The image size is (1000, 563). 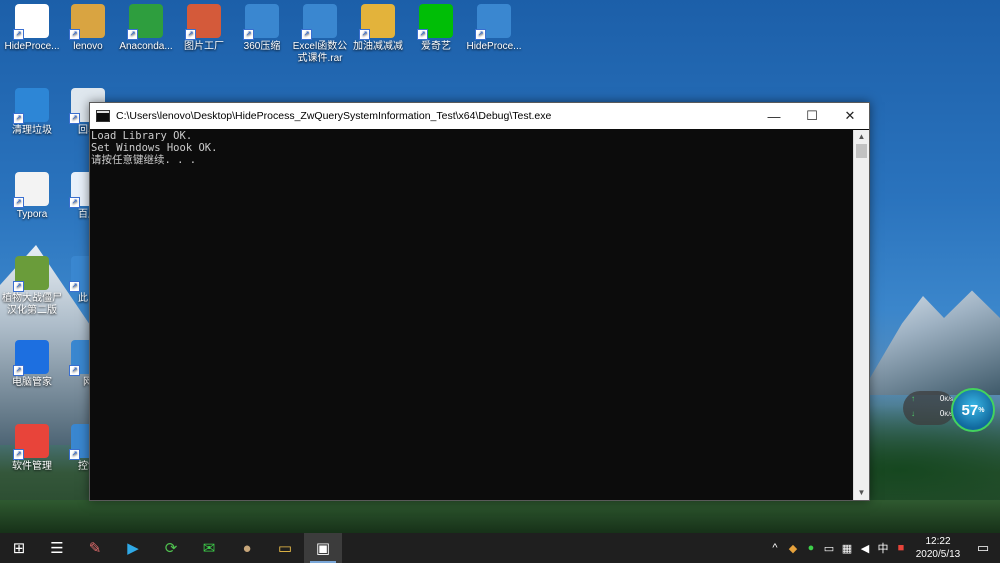 I want to click on desktop-icon: ↗ 电脑管家, so click(x=32, y=364).